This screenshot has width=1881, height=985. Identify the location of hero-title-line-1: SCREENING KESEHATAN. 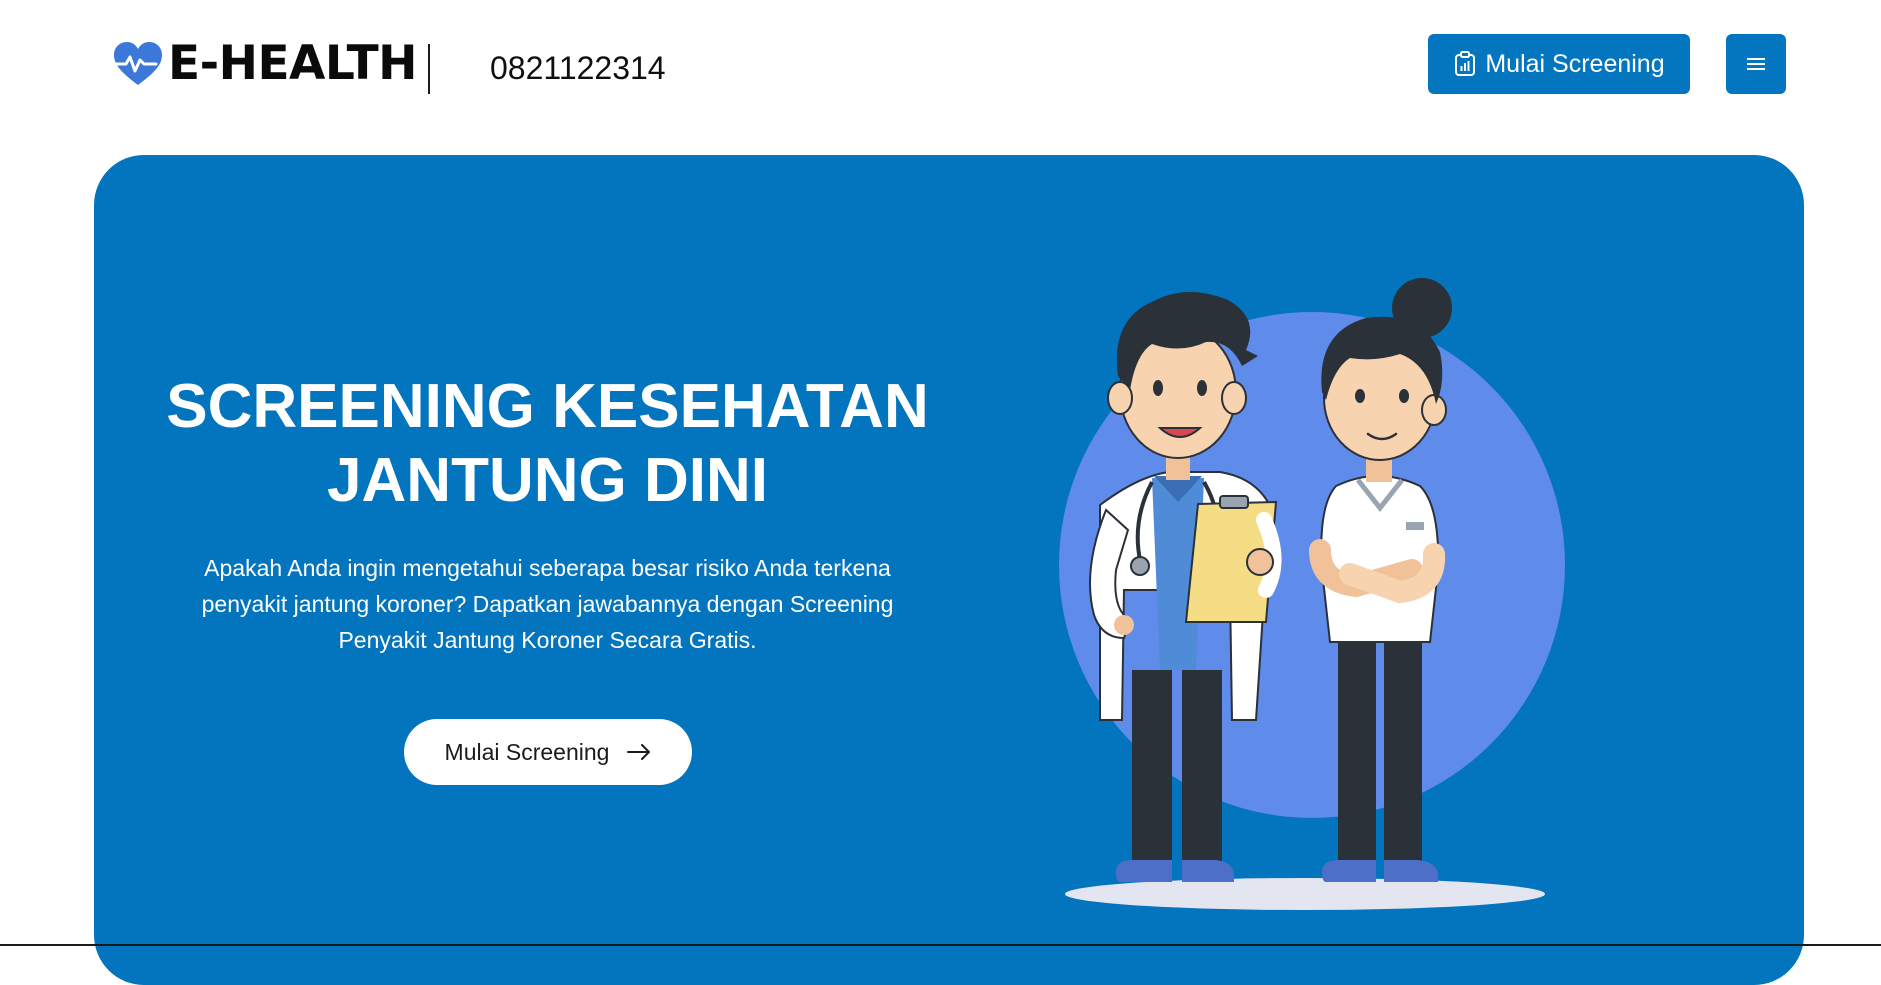
(547, 406).